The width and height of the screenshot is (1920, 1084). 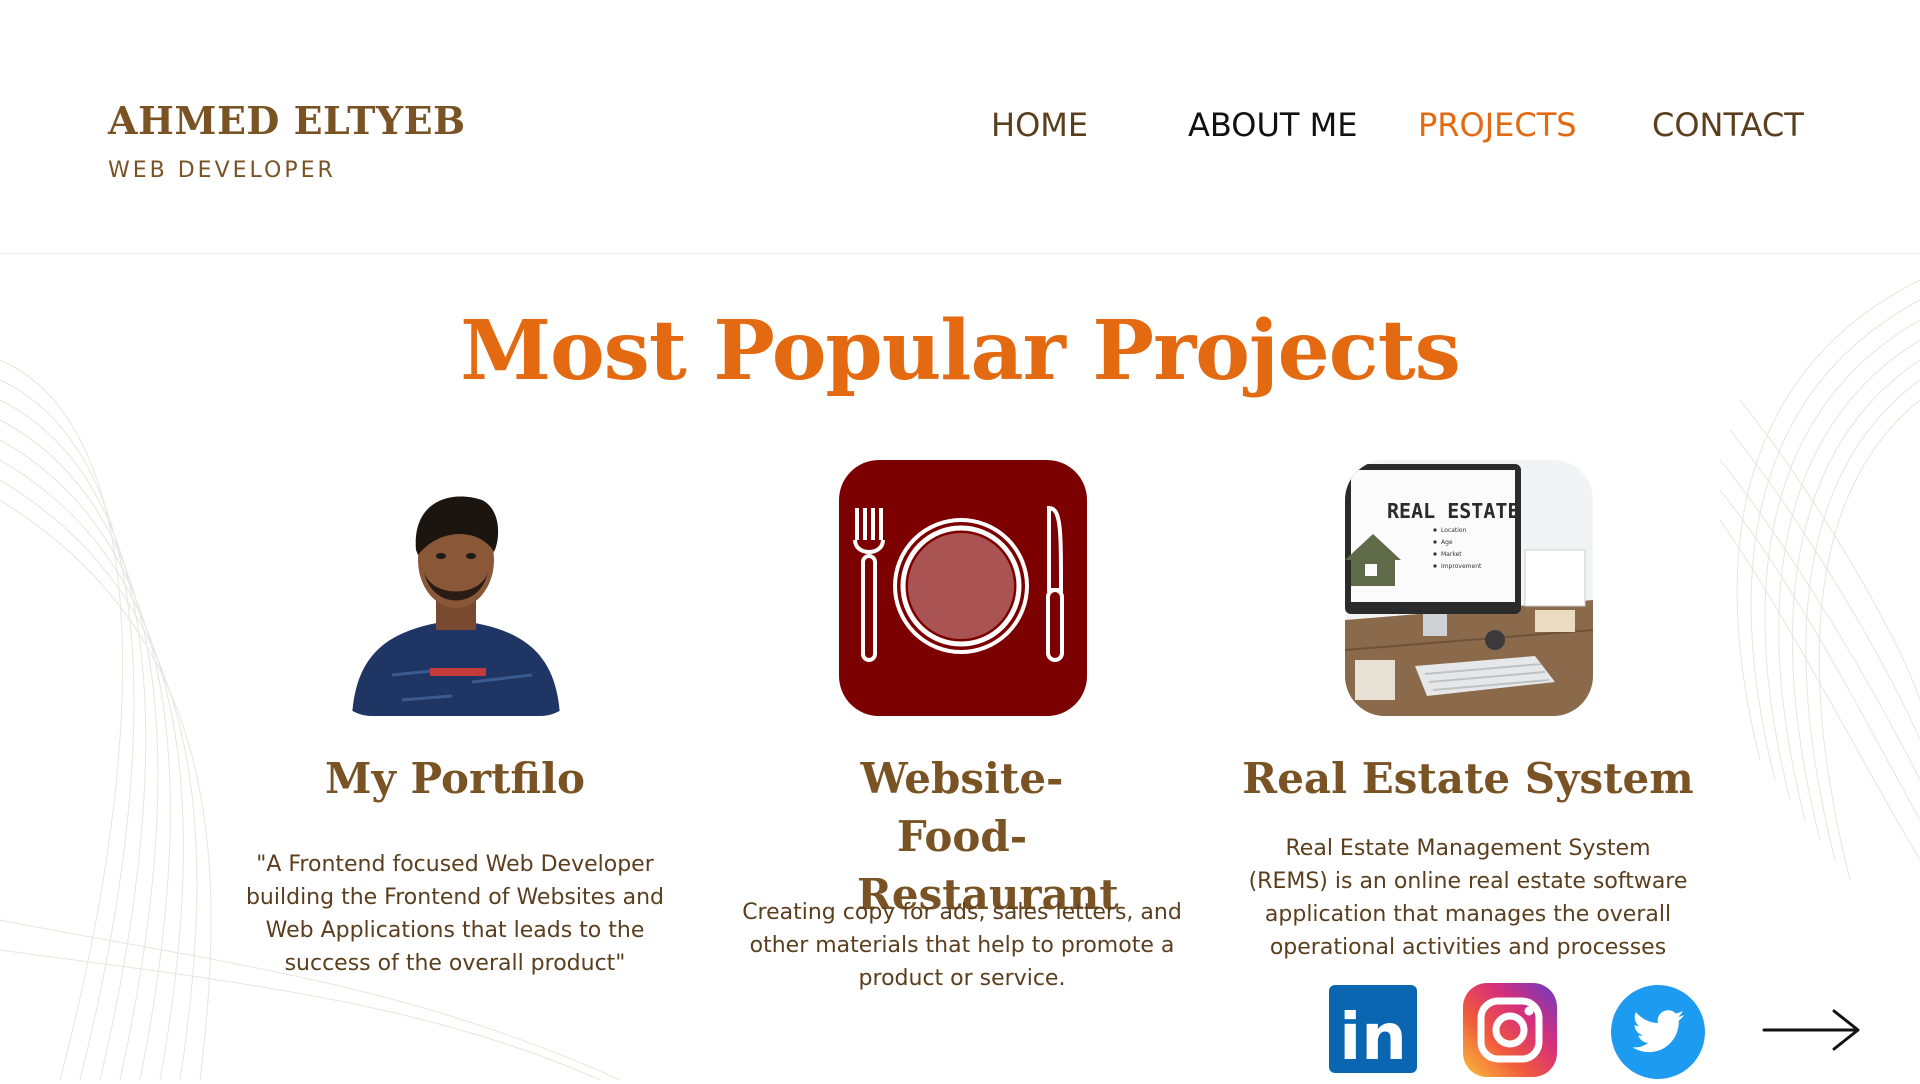 I want to click on linkedin-icon: in, so click(x=1373, y=1031).